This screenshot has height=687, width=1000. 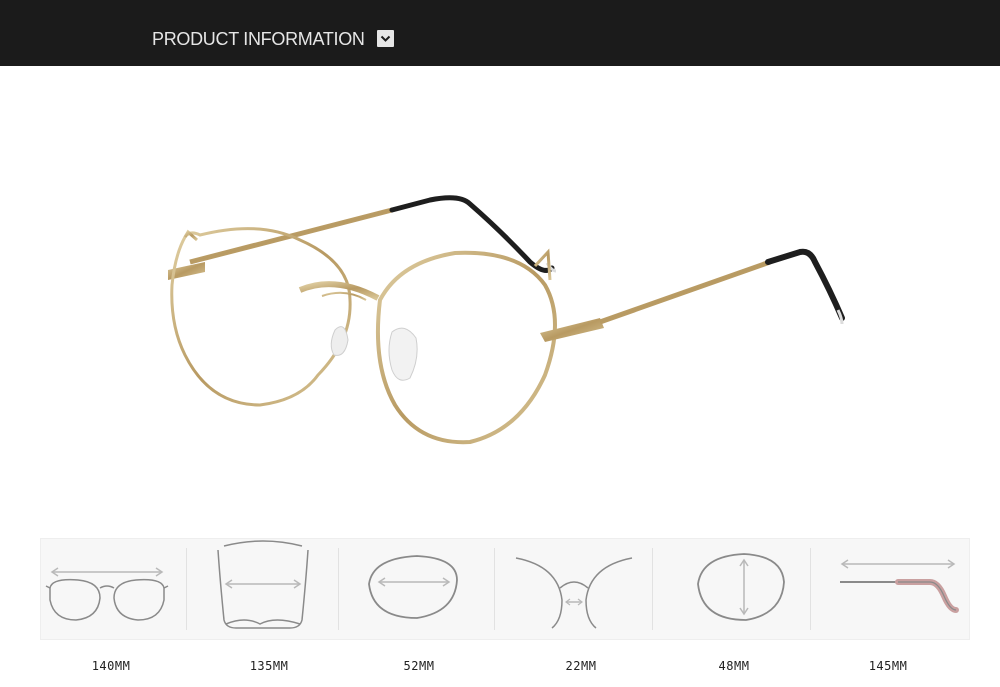 I want to click on lens-height-icon, so click(x=741, y=587).